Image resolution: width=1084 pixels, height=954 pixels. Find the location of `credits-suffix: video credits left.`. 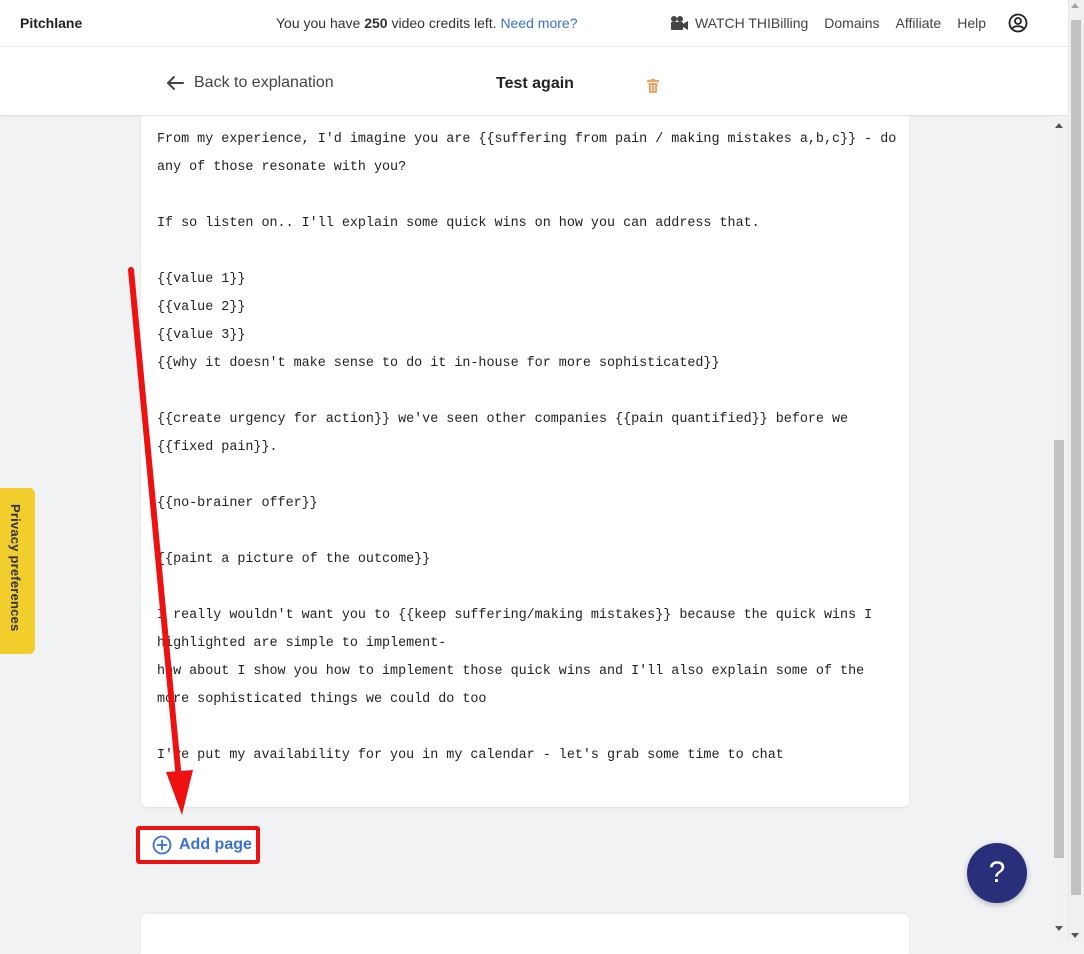

credits-suffix: video credits left. is located at coordinates (444, 23).